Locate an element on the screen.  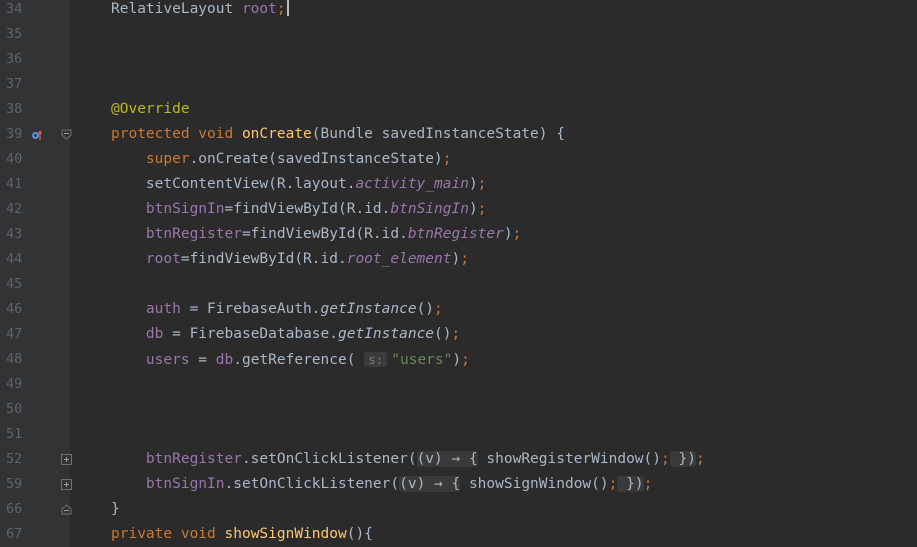
code-text: private void showSignWindow(){ is located at coordinates (242, 534).